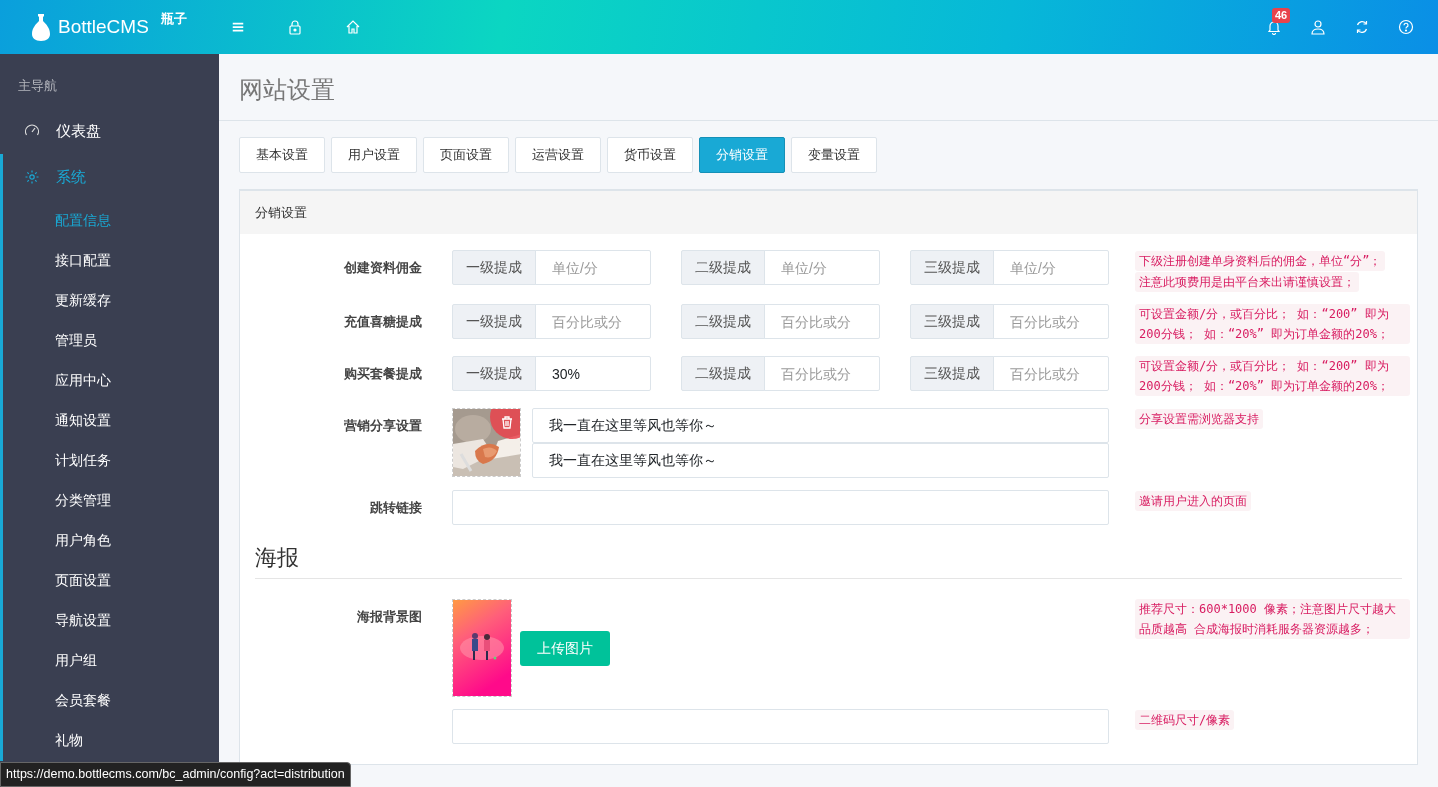 This screenshot has width=1438, height=787. I want to click on hint-text: 下级注册创建单身资料后的佣金，单位“分”；, so click(1260, 261).